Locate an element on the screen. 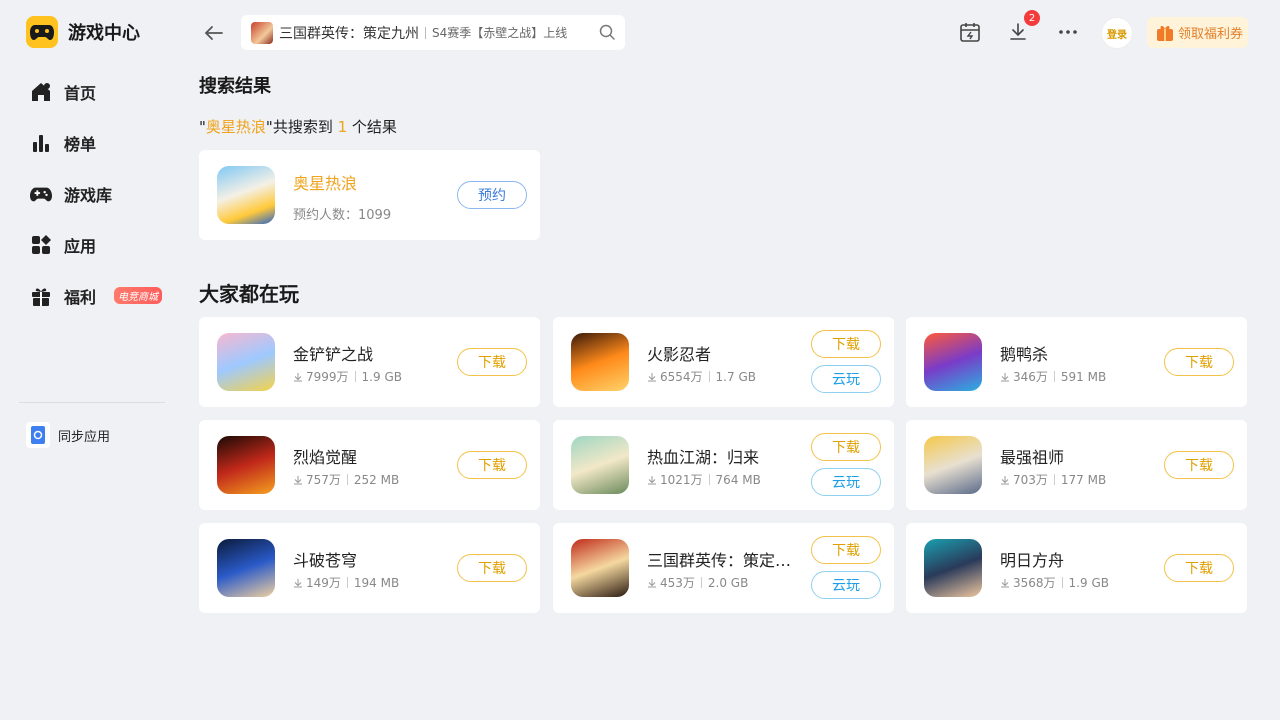  sidebar-item-label: 应用 is located at coordinates (80, 246).